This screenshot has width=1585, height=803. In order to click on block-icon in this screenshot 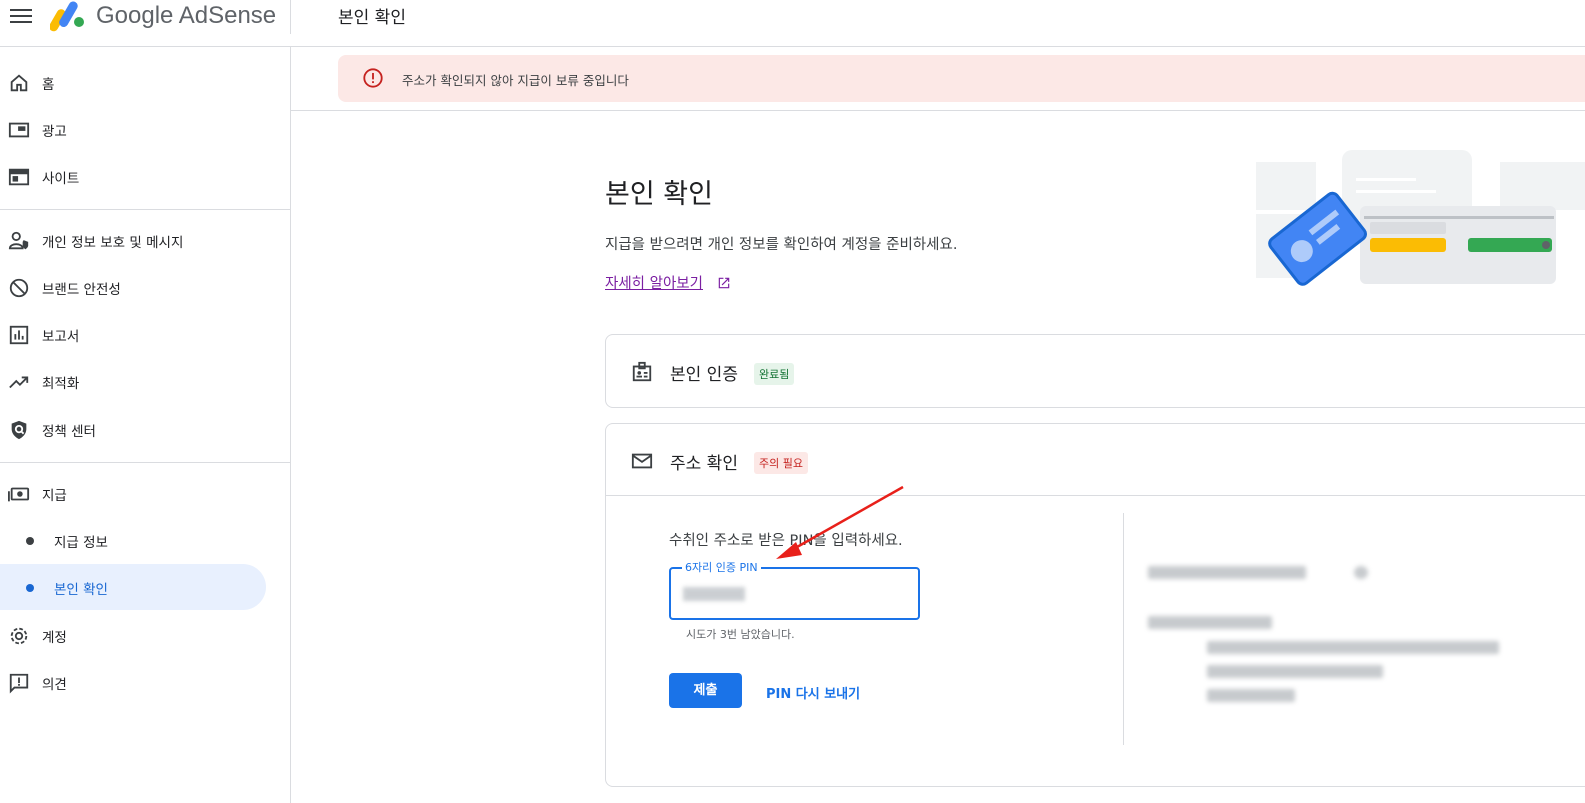, I will do `click(19, 288)`.